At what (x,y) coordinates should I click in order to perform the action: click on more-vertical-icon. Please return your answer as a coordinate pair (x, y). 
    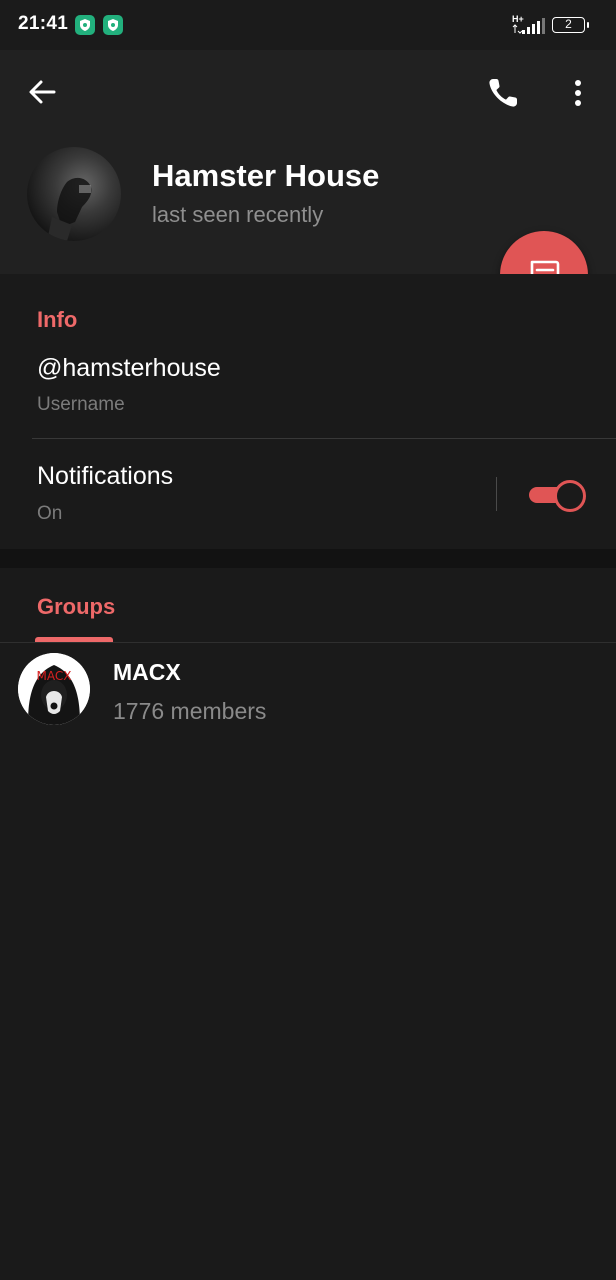
    Looking at the image, I should click on (578, 93).